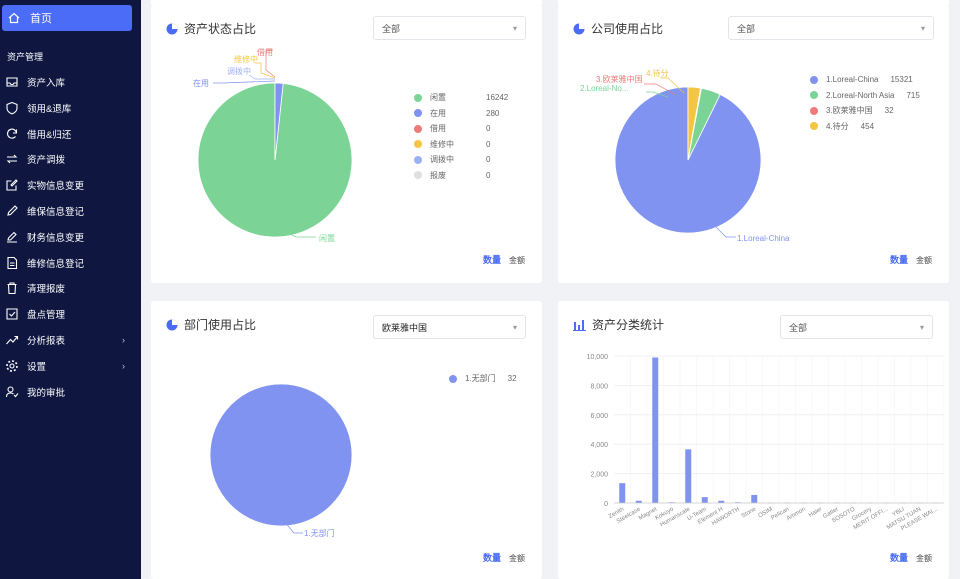 The width and height of the screenshot is (960, 579). Describe the element at coordinates (70, 288) in the screenshot. I see `sidebar-item: 清理报废` at that location.